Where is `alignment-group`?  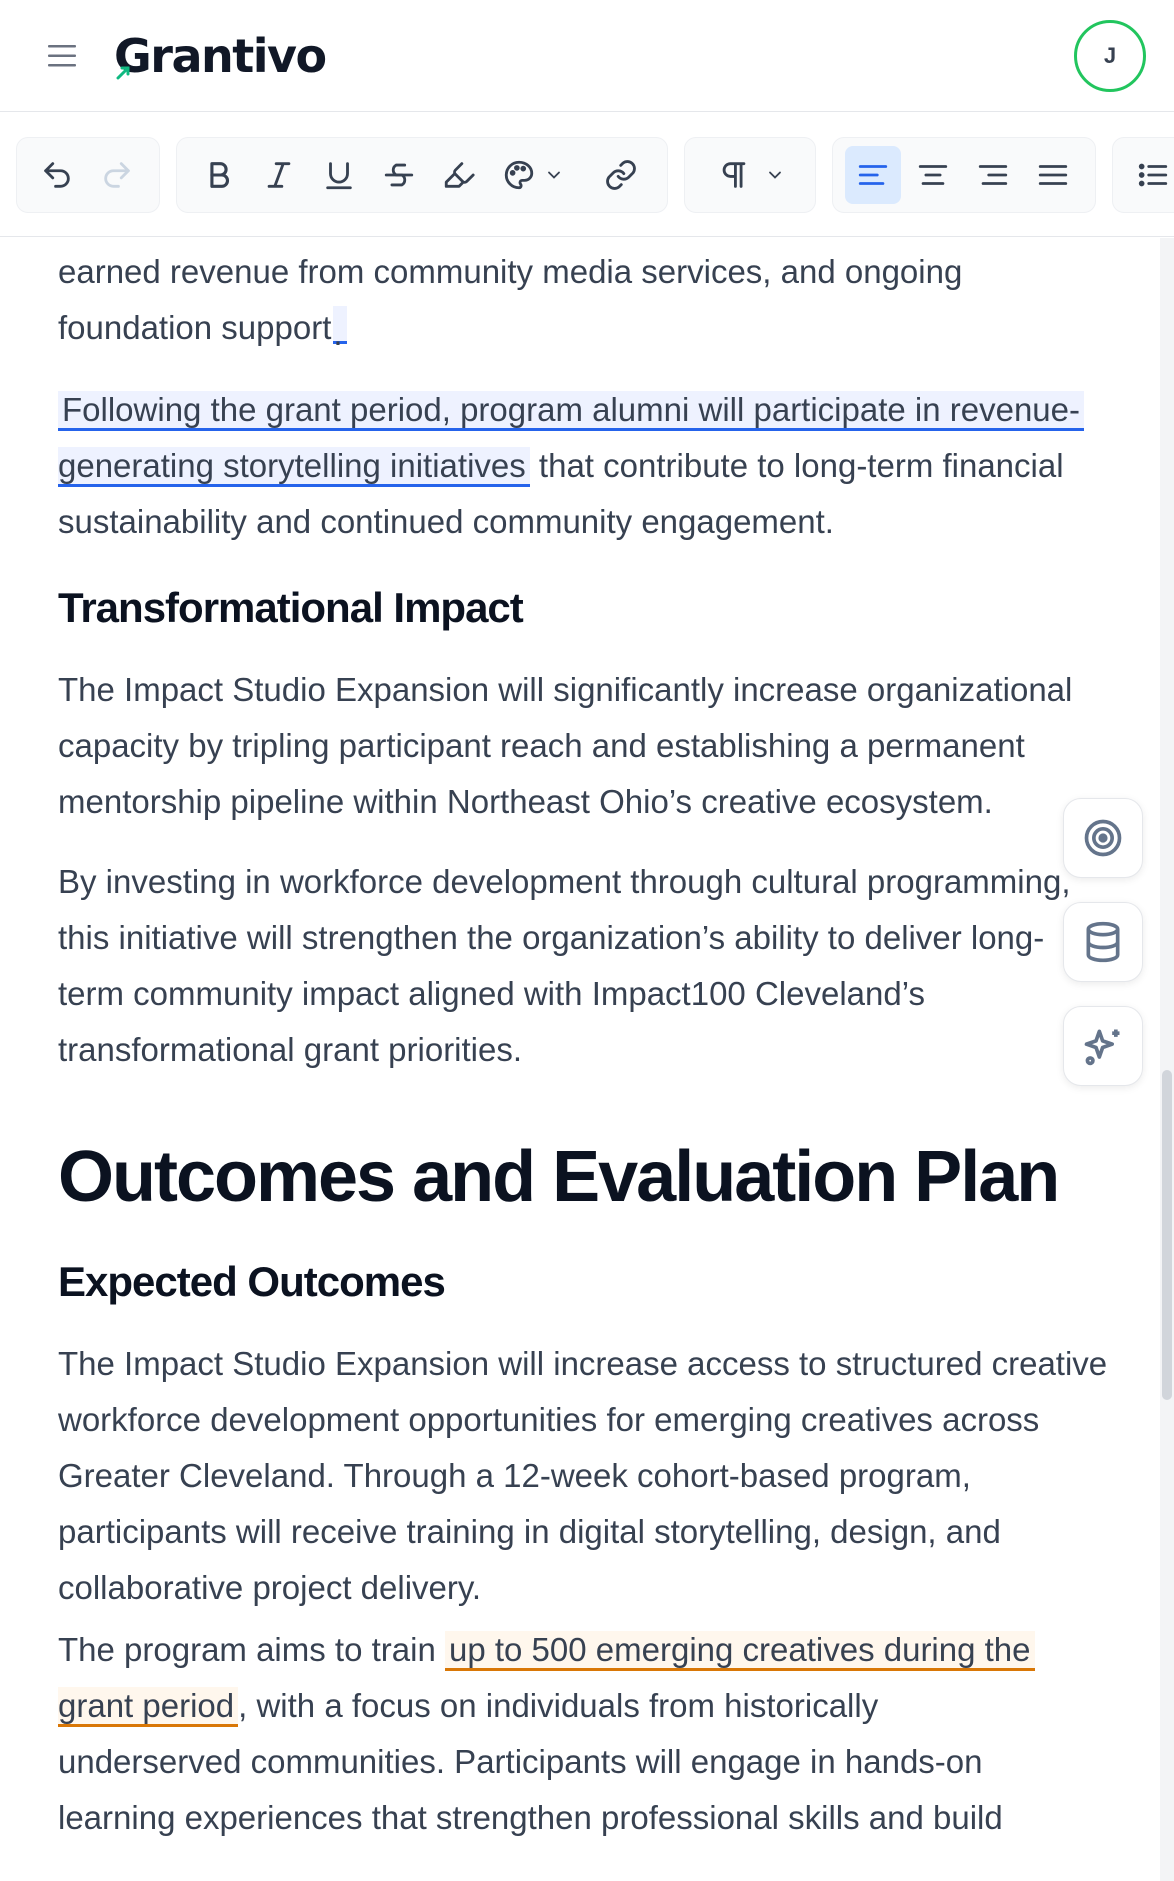 alignment-group is located at coordinates (964, 175).